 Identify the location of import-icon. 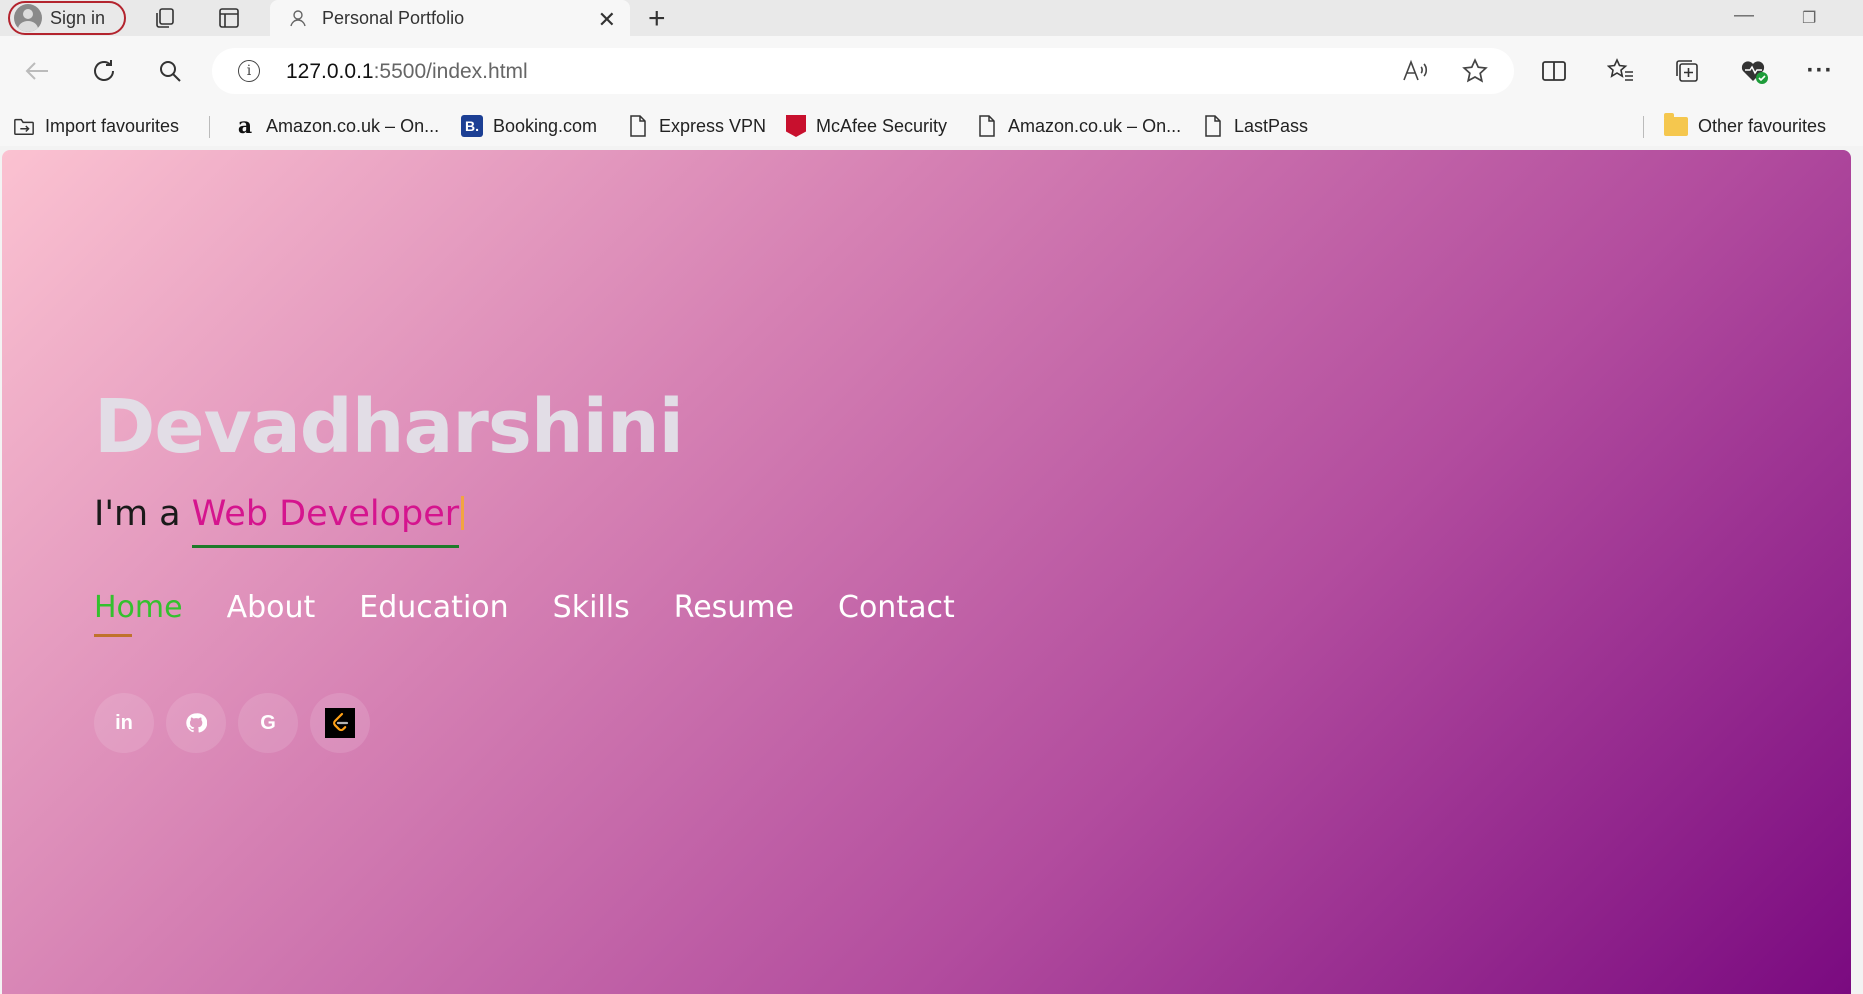
(24, 126).